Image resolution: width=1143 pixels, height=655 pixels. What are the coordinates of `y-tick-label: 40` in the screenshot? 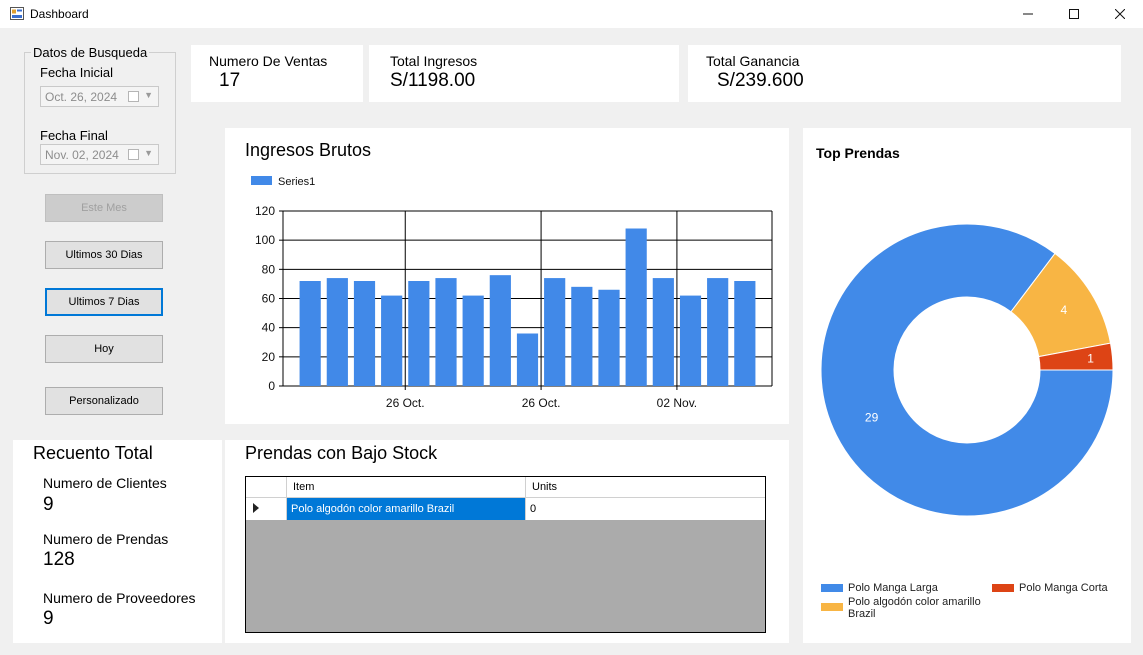 It's located at (269, 328).